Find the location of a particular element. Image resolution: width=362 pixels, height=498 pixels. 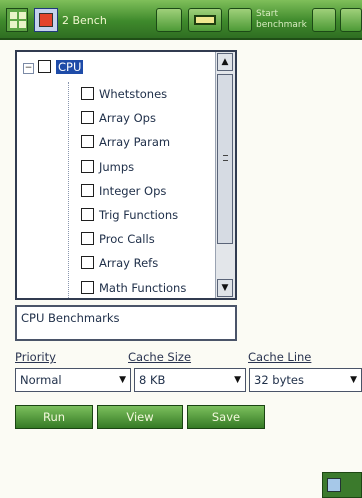

tree-node-label: Integer Ops is located at coordinates (133, 191).